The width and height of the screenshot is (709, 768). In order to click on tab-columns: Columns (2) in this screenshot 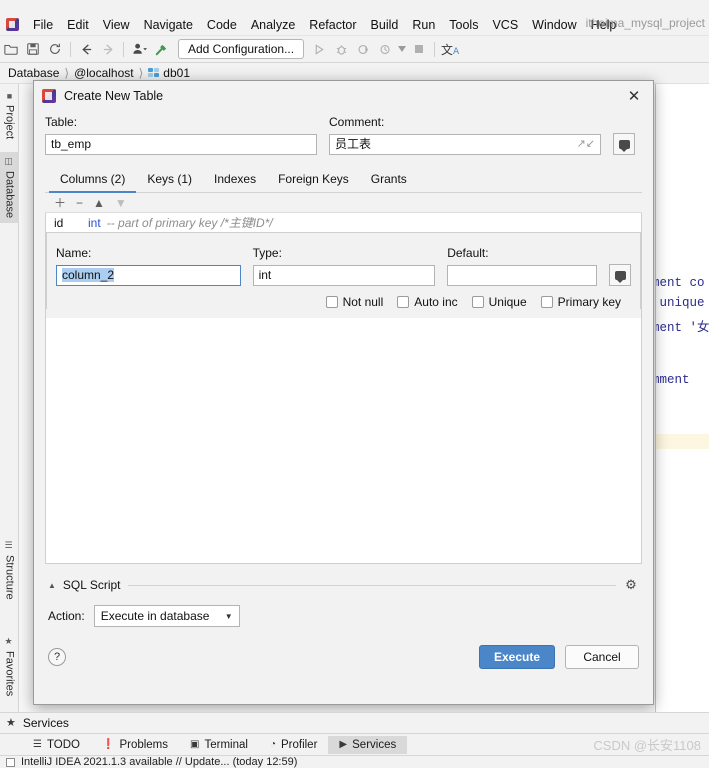, I will do `click(93, 180)`.